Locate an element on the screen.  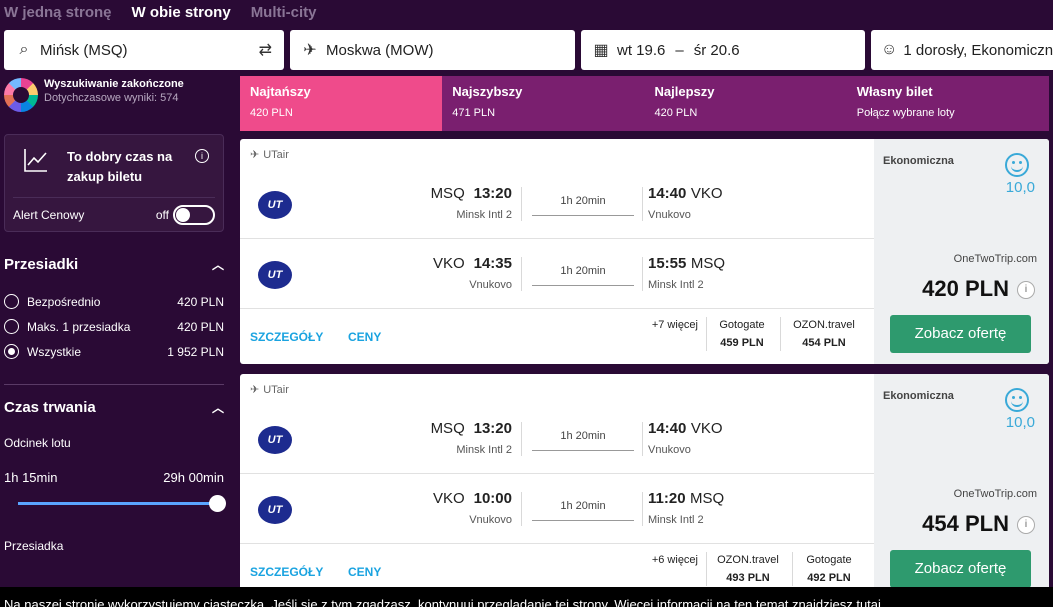
duration-range-labels: 1h 15min 29h 00min is located at coordinates (118, 477).